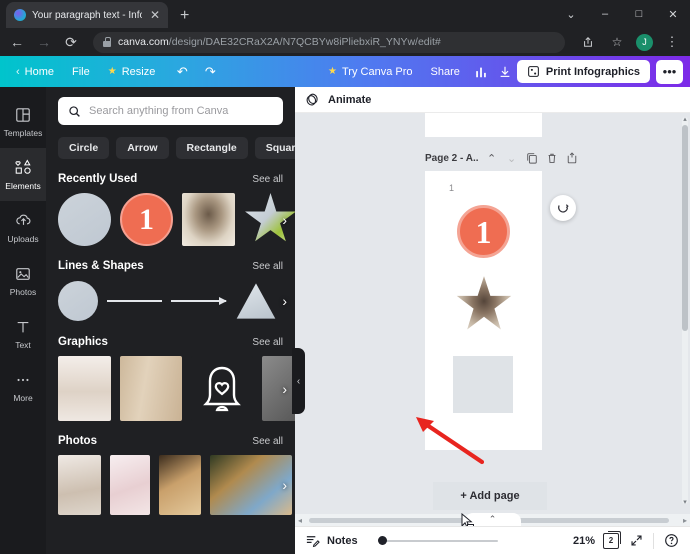 The width and height of the screenshot is (690, 554). I want to click on section-title: Graphics, so click(83, 342).